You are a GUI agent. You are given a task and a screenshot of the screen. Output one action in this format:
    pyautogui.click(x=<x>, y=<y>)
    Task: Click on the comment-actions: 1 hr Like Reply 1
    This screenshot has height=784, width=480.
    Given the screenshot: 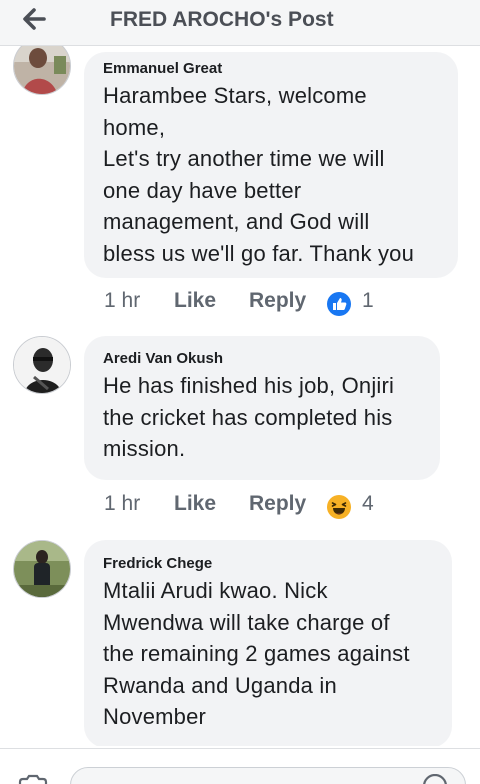 What is the action you would take?
    pyautogui.click(x=254, y=304)
    